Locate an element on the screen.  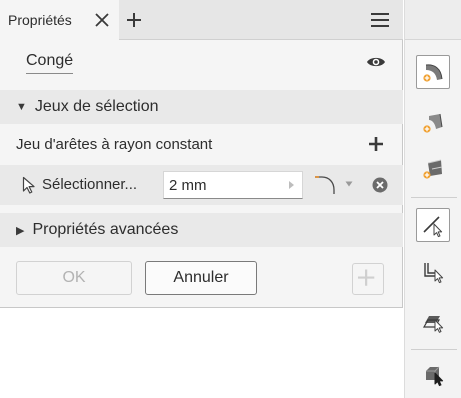
section-label: Propriétés avancées is located at coordinates (105, 229).